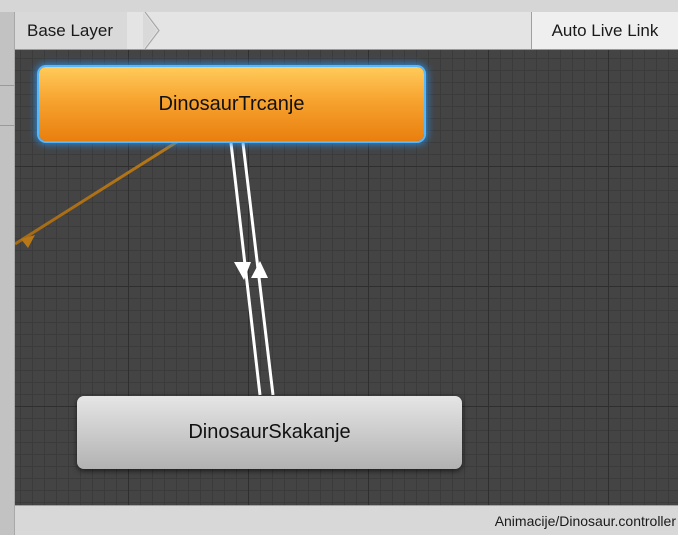  I want to click on auto-live-link-label: Auto Live Link, so click(605, 30).